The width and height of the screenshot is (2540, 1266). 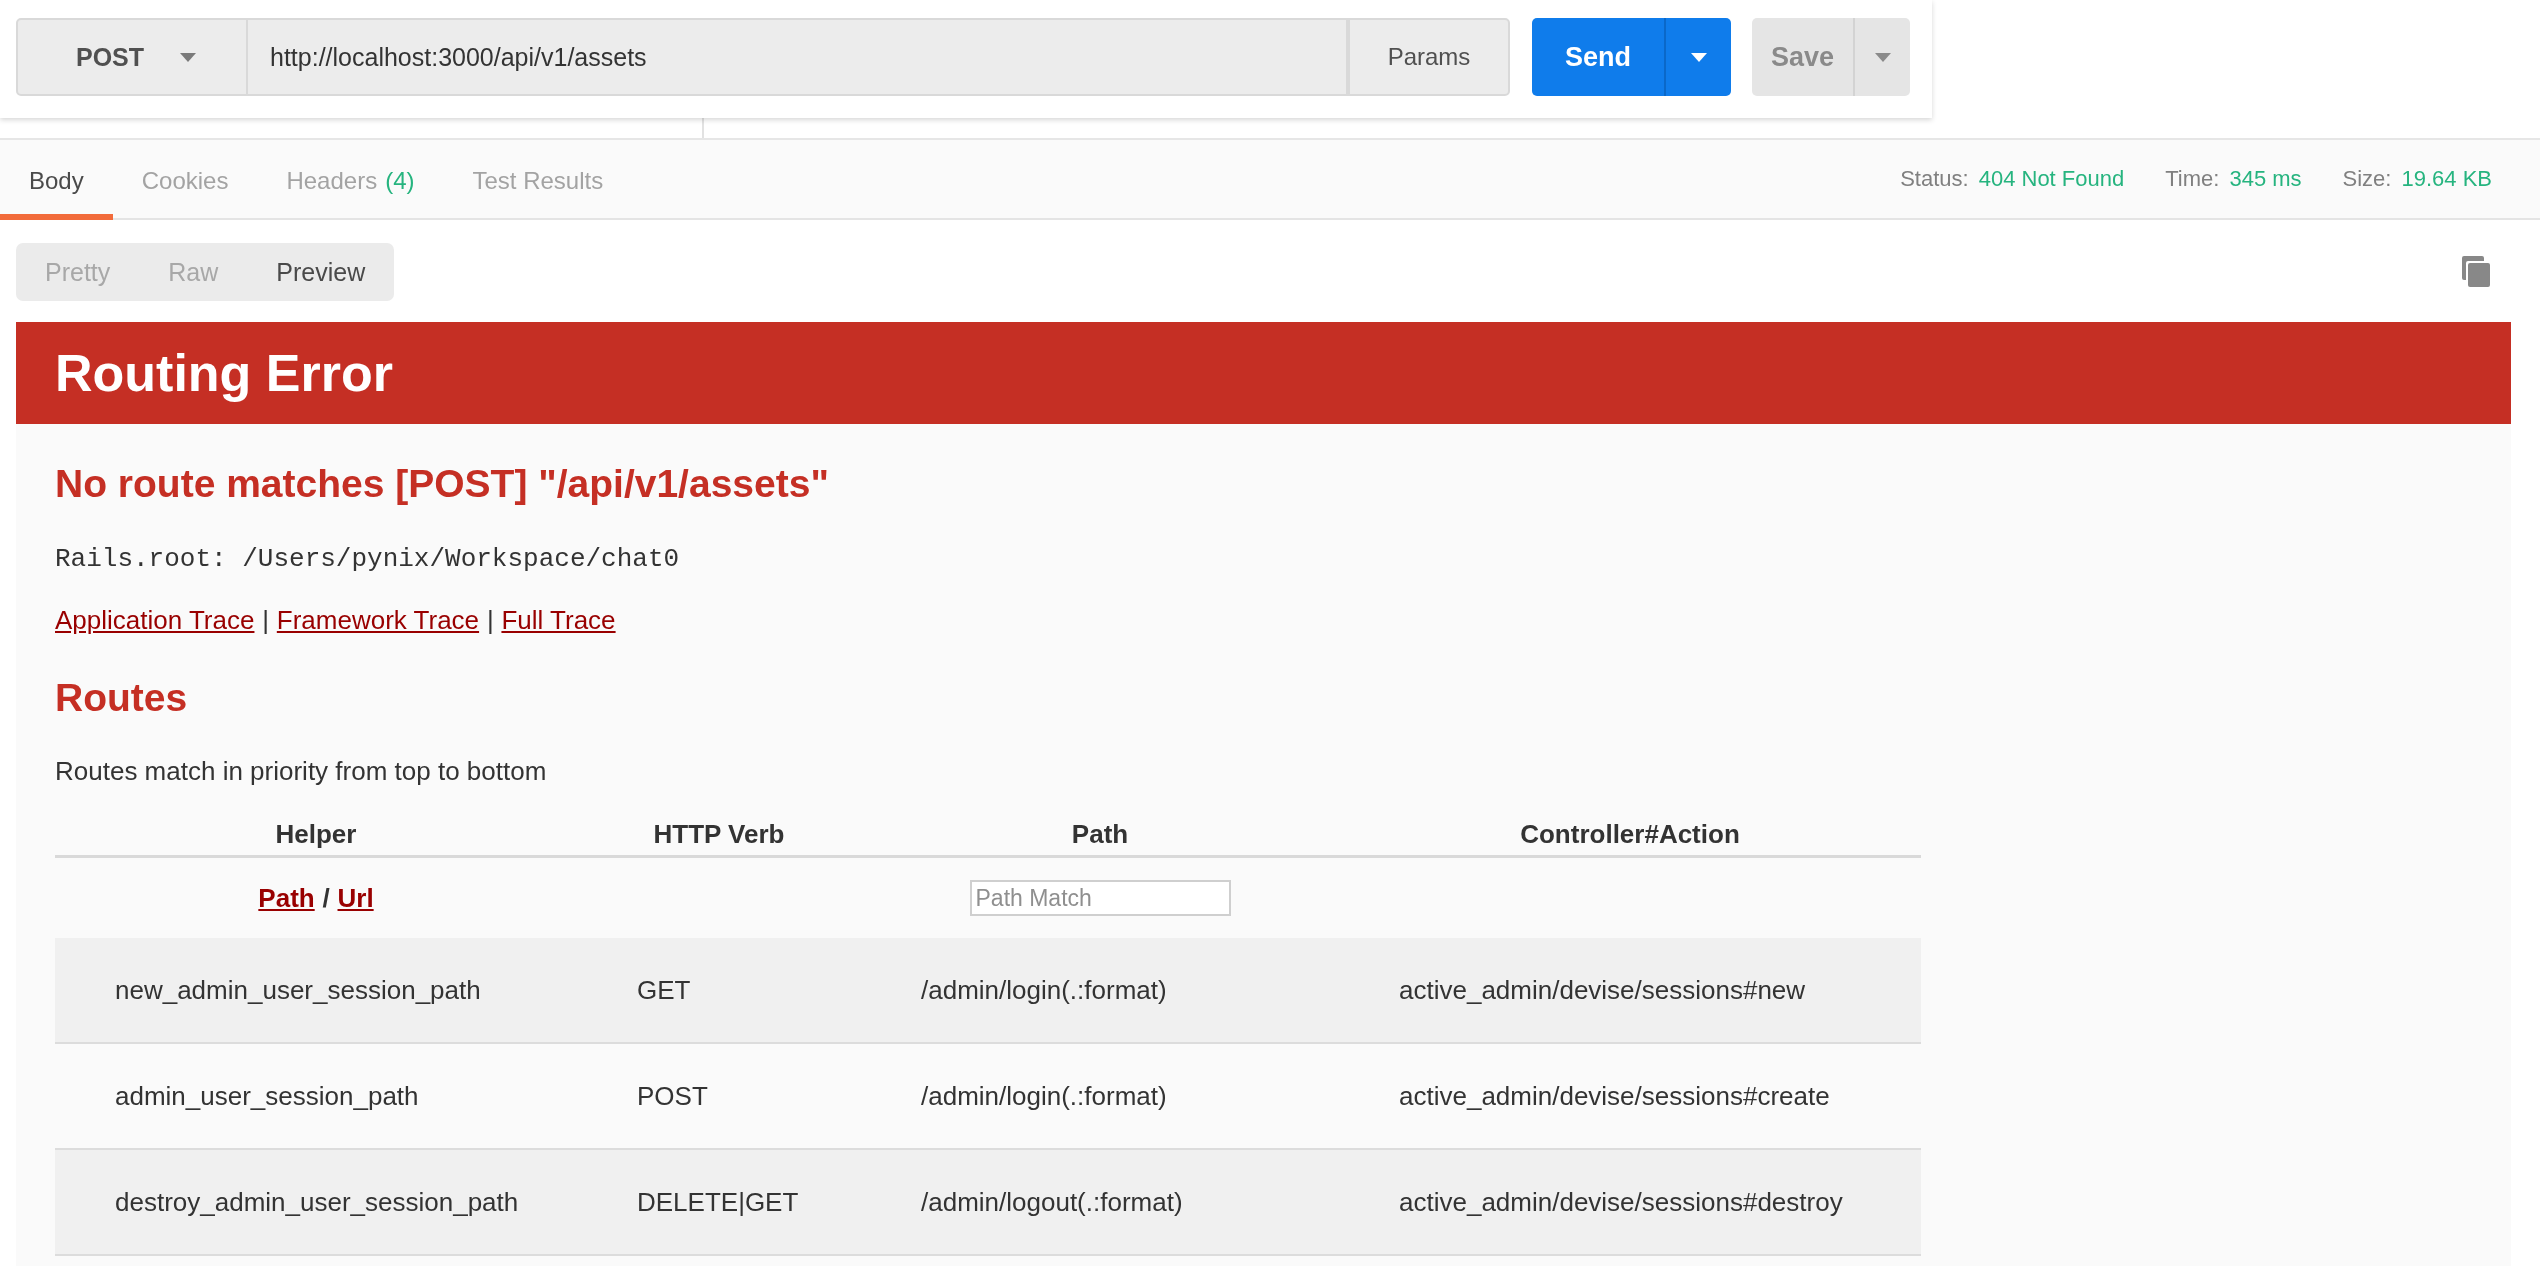 I want to click on table-cell-text: new_admin_user_session_path, so click(x=298, y=990).